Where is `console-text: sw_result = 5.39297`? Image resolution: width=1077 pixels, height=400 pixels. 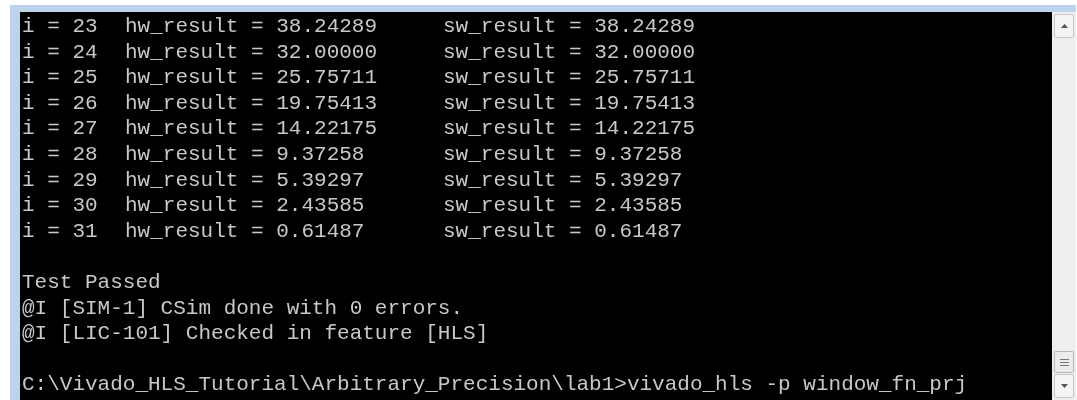 console-text: sw_result = 5.39297 is located at coordinates (563, 180).